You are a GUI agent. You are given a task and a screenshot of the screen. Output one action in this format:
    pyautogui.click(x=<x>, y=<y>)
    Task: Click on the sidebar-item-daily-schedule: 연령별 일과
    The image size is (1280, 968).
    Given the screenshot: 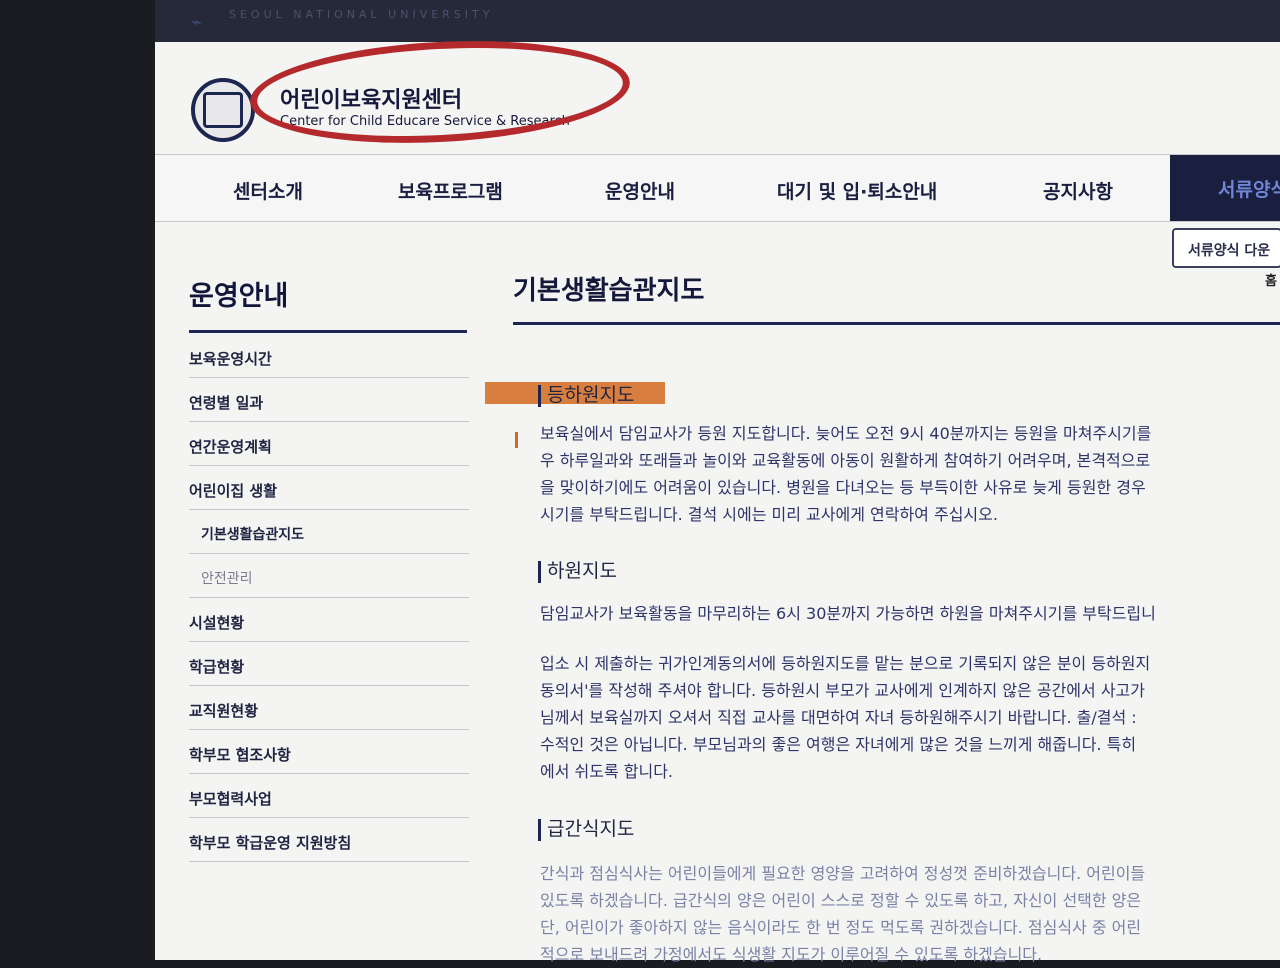 What is the action you would take?
    pyautogui.click(x=329, y=400)
    